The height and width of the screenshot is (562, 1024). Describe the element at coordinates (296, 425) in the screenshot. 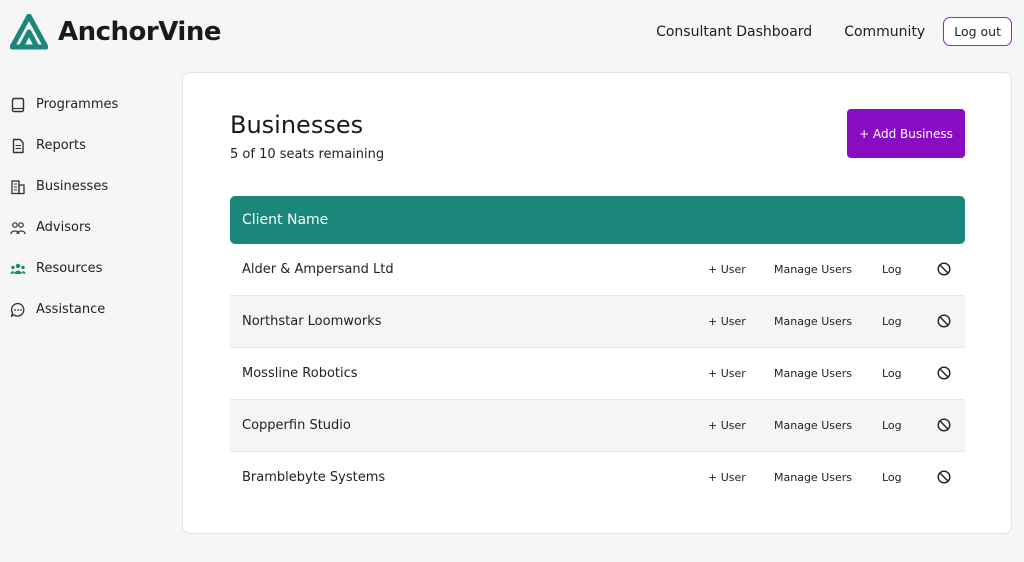

I see `client-name: Copperfin Studio` at that location.